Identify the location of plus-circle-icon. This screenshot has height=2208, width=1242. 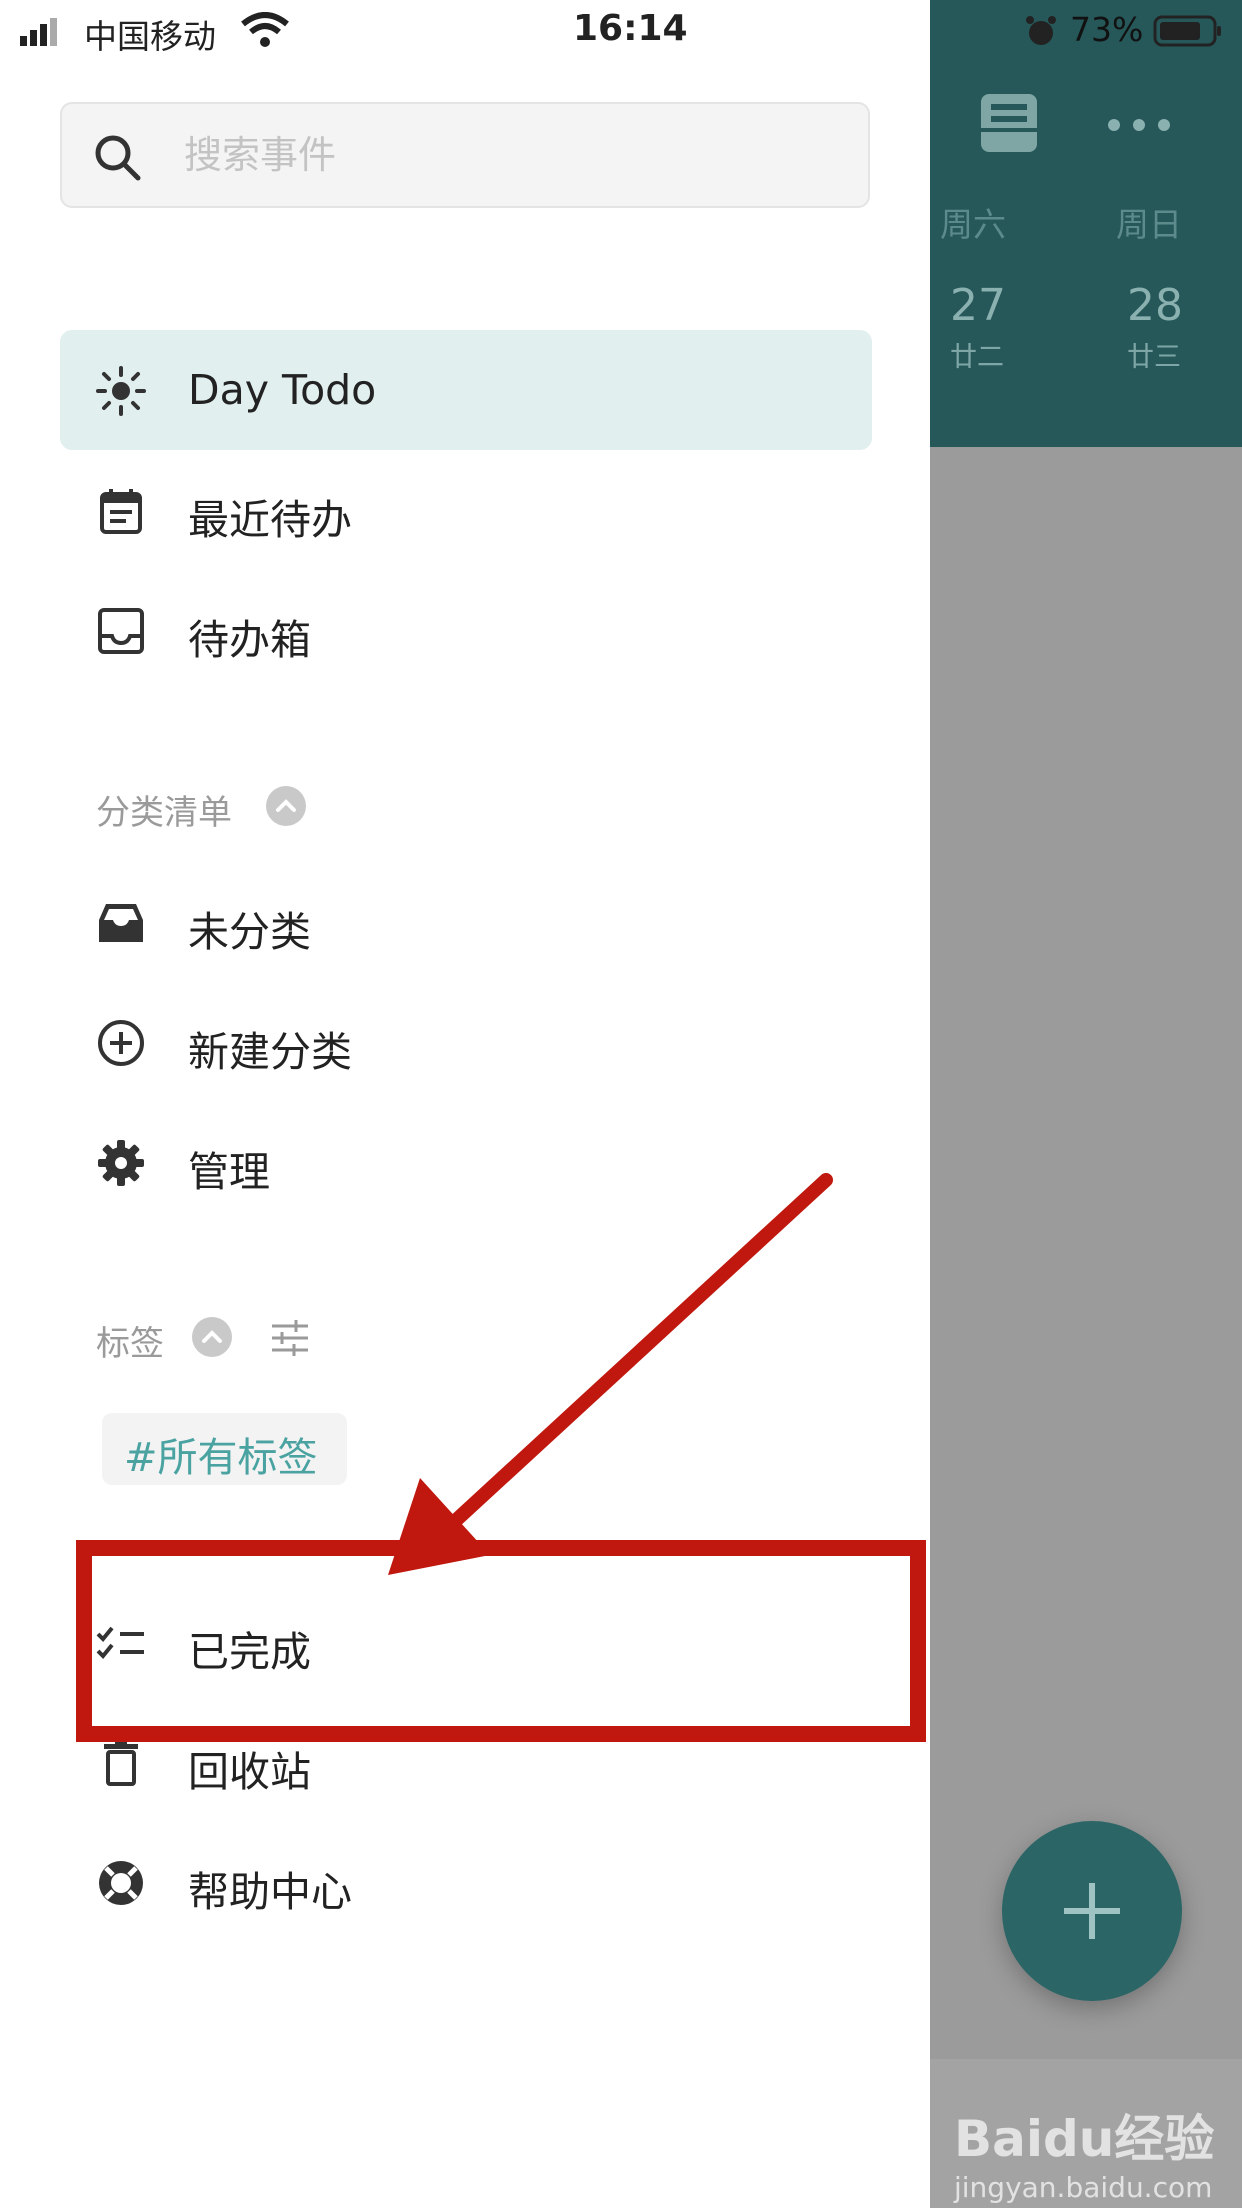
(121, 1043).